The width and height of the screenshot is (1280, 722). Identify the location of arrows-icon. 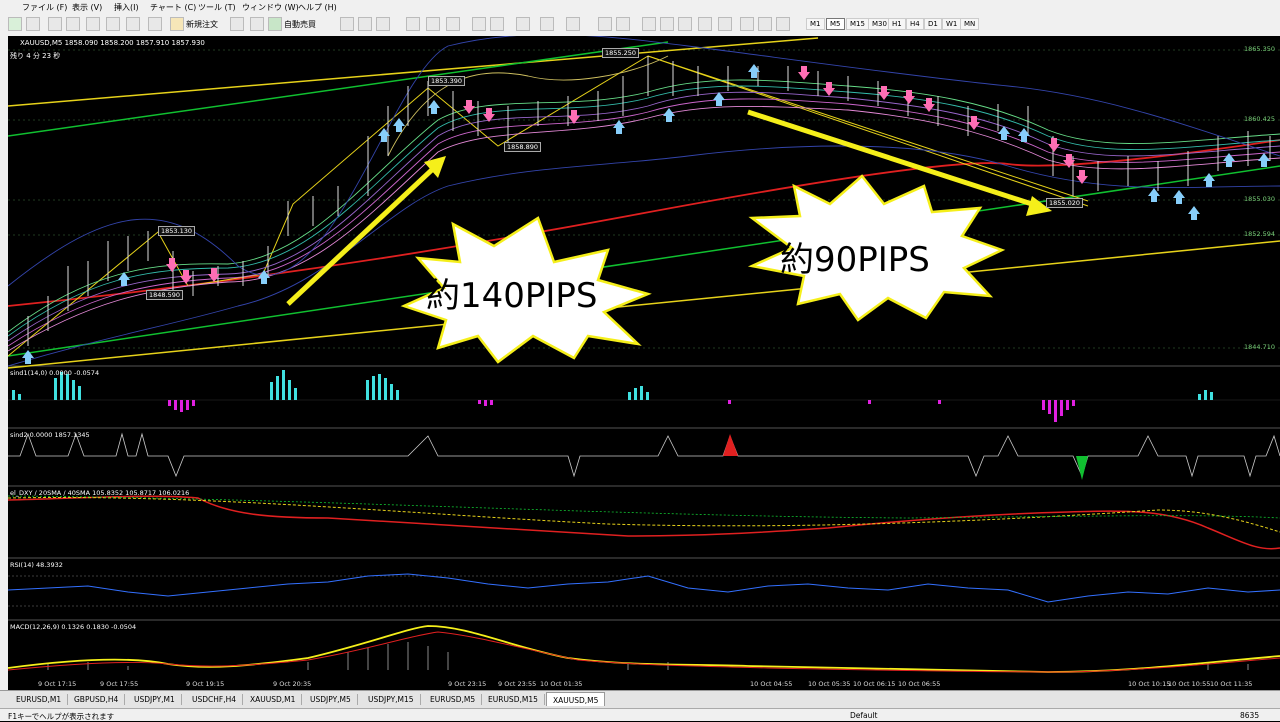
(783, 24).